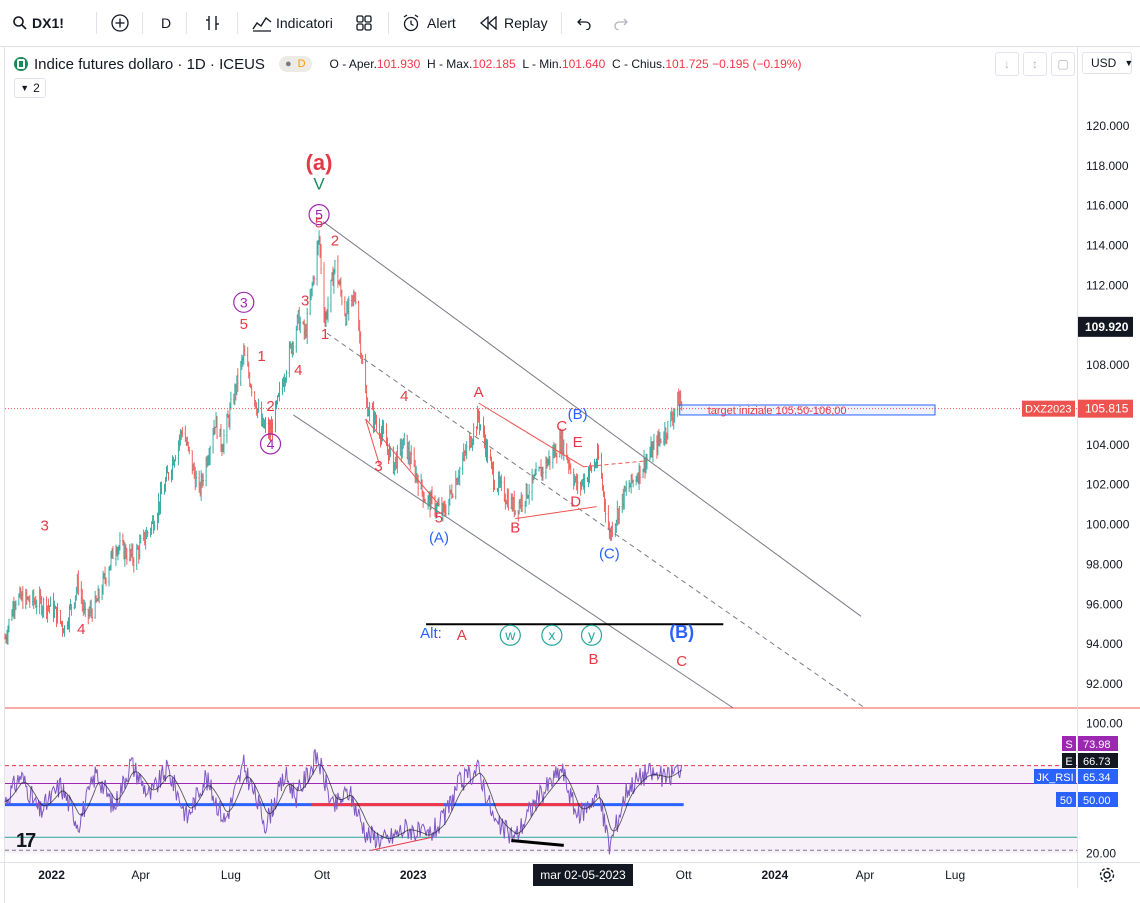  Describe the element at coordinates (1108, 445) in the screenshot. I see `price-tick-label: 104.000` at that location.